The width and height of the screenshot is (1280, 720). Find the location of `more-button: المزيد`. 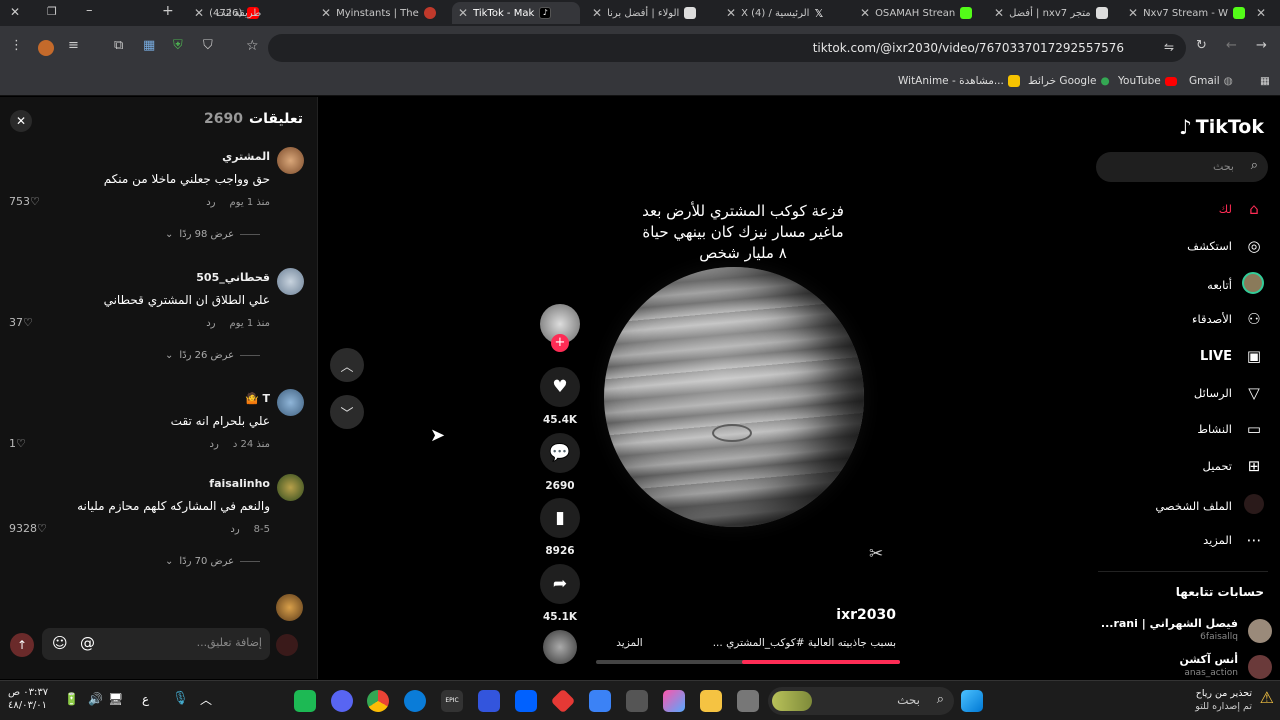

more-button: المزيد is located at coordinates (629, 643).